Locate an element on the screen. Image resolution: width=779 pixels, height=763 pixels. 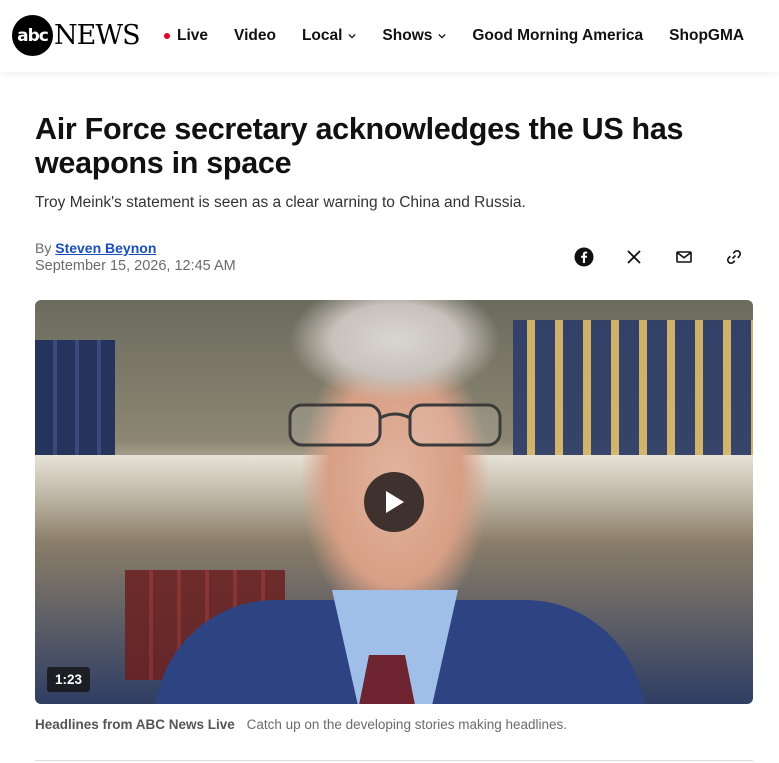
byline: By Steven Beynon is located at coordinates (95, 248).